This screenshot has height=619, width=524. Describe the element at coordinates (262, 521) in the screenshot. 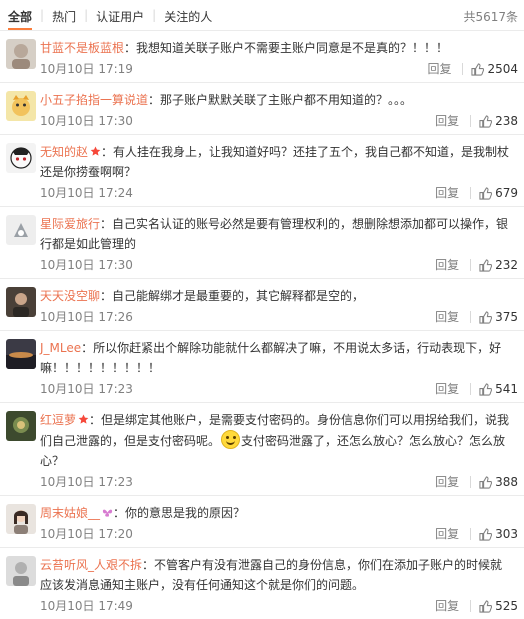

I see `comment-item: 周末姑娘__ ：你的意思是我的原因？ 10月10日 17:20 回复 303` at that location.